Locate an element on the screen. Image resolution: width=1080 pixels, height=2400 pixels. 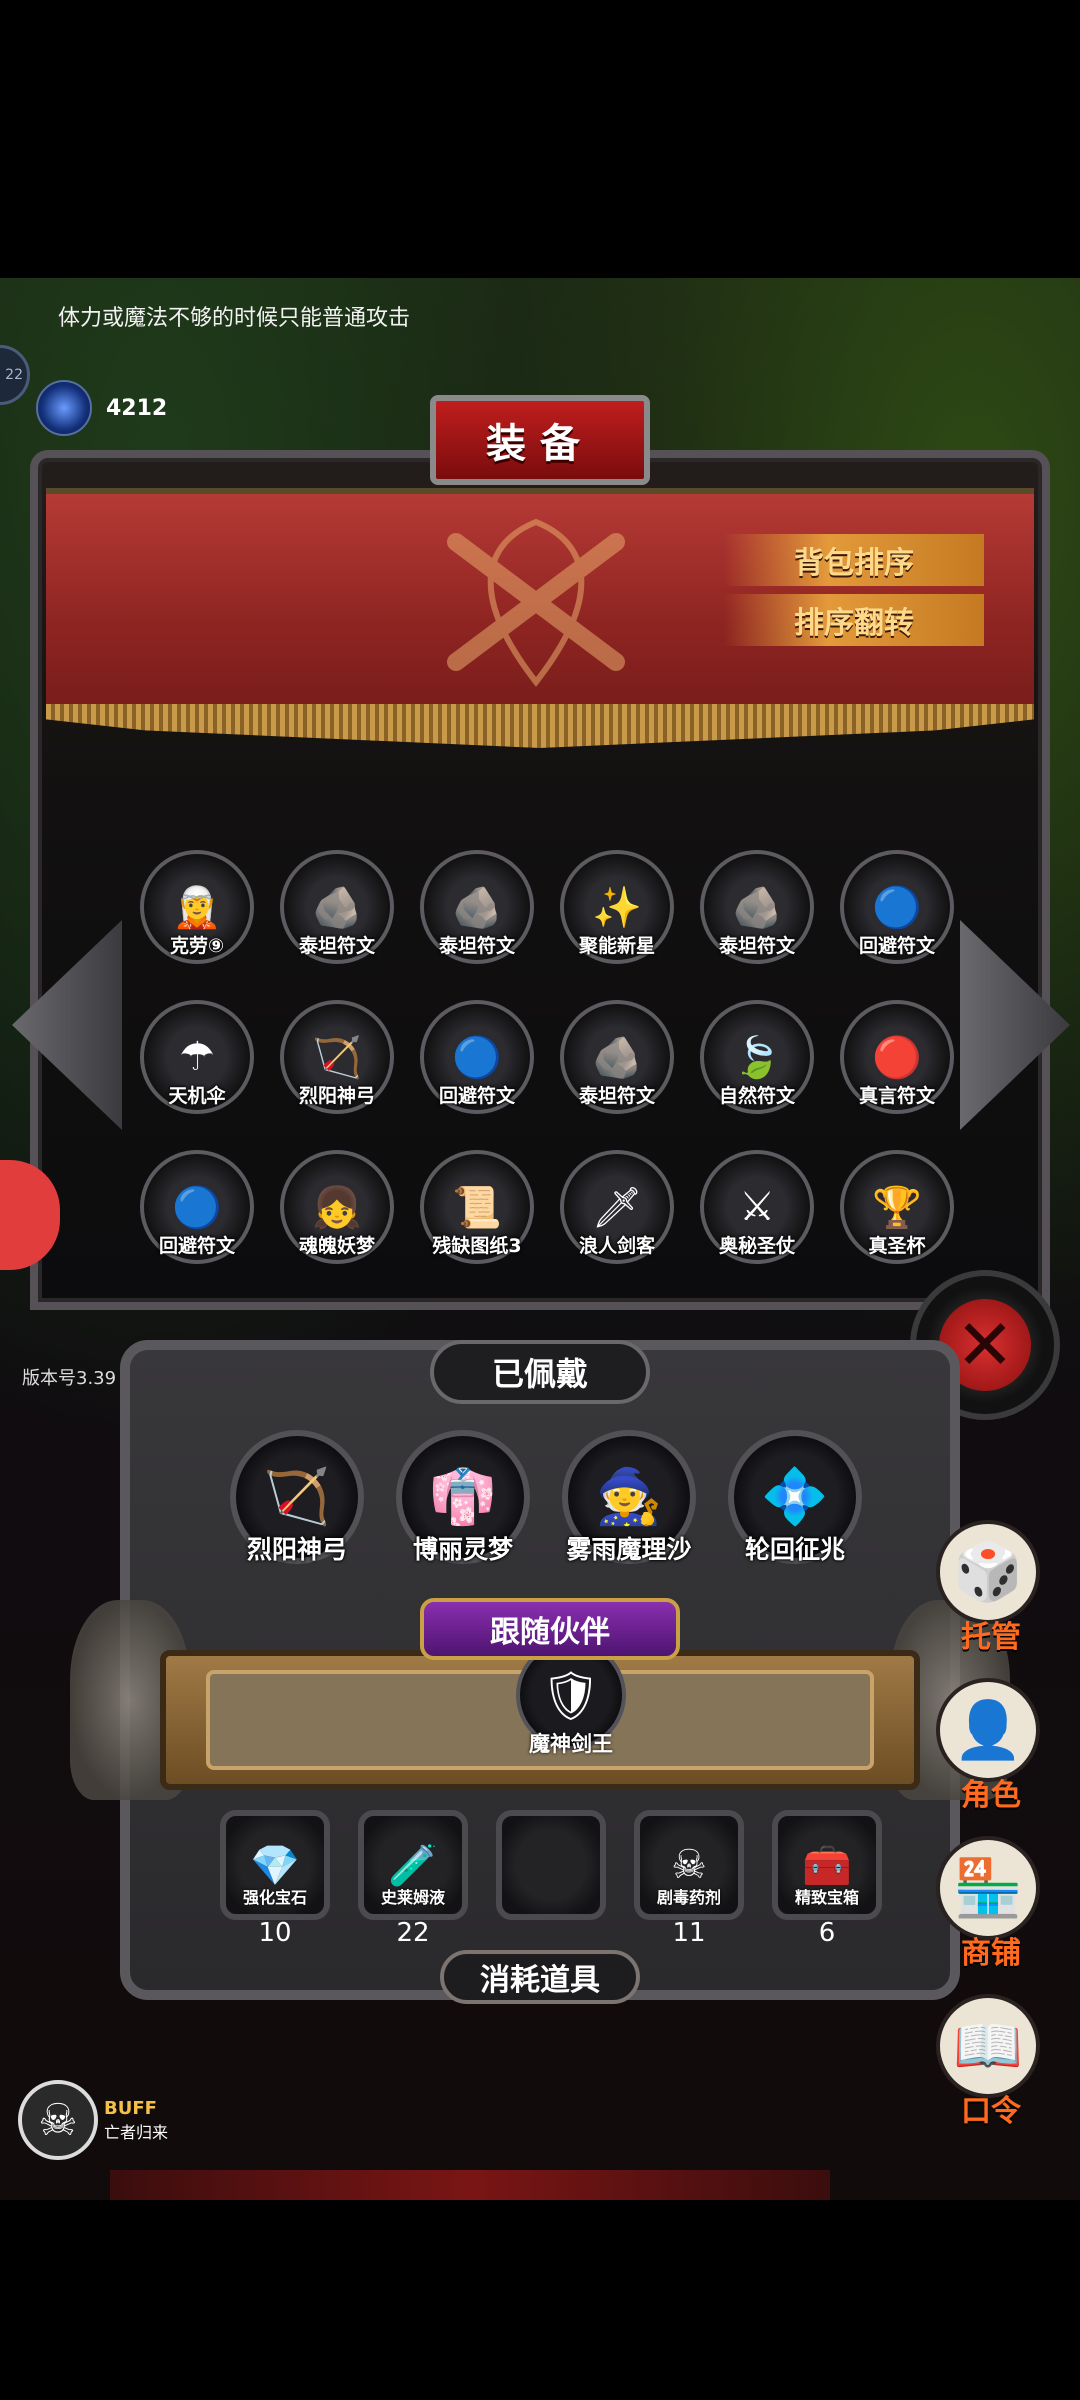
shop-icon: 🏪 is located at coordinates (988, 1888).